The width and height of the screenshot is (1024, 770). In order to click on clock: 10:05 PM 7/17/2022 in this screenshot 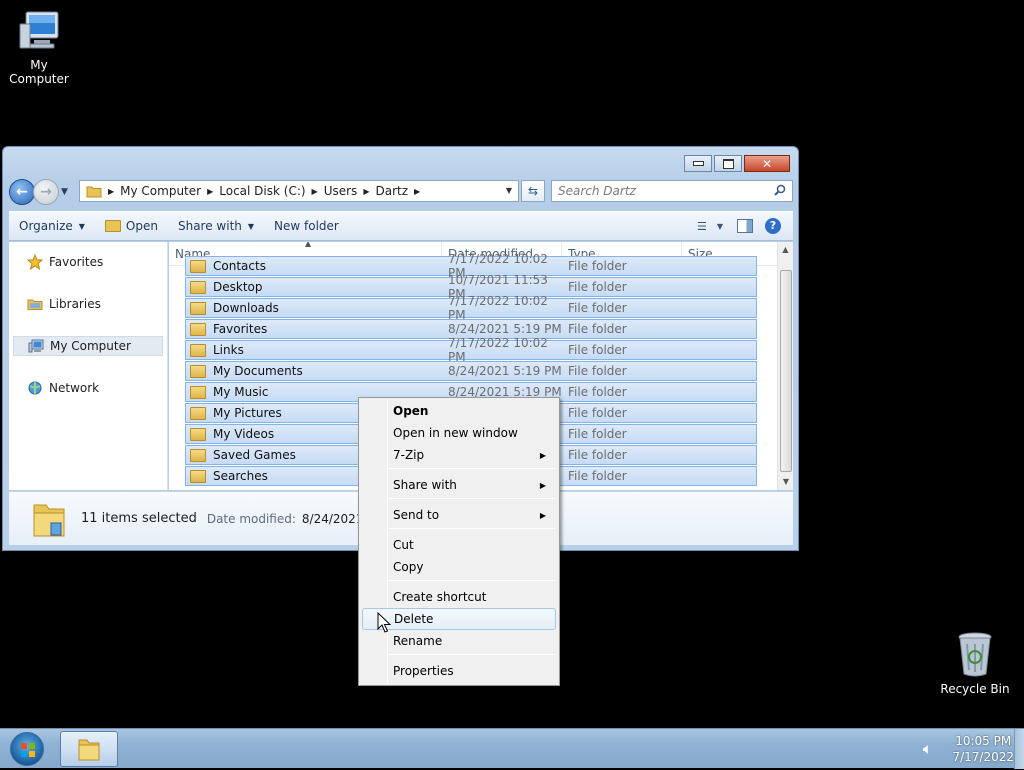, I will do `click(983, 749)`.